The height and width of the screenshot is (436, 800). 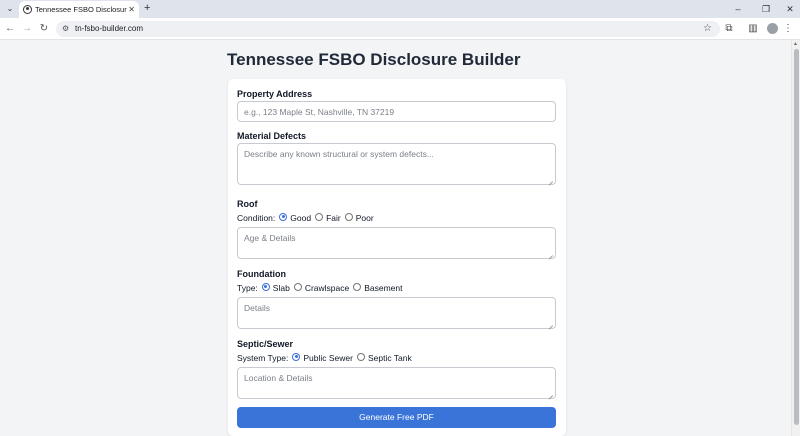 I want to click on roof-good-label: Good, so click(x=300, y=218).